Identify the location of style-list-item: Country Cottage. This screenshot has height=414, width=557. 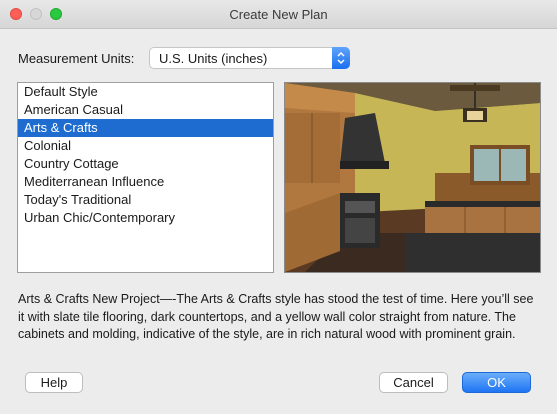
(145, 164).